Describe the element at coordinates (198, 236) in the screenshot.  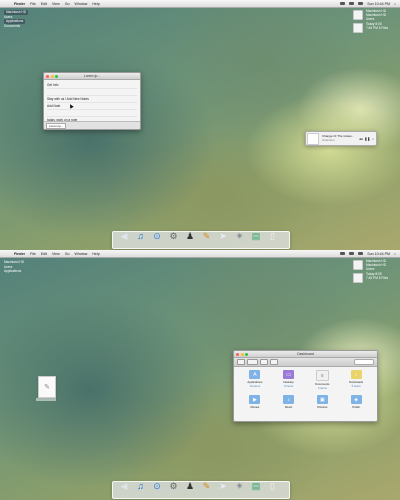
I see `dock-icons: ◀ ♫ ⊙ ⚙ ♟ ✎ ➤ ✷ ▤ ▯` at that location.